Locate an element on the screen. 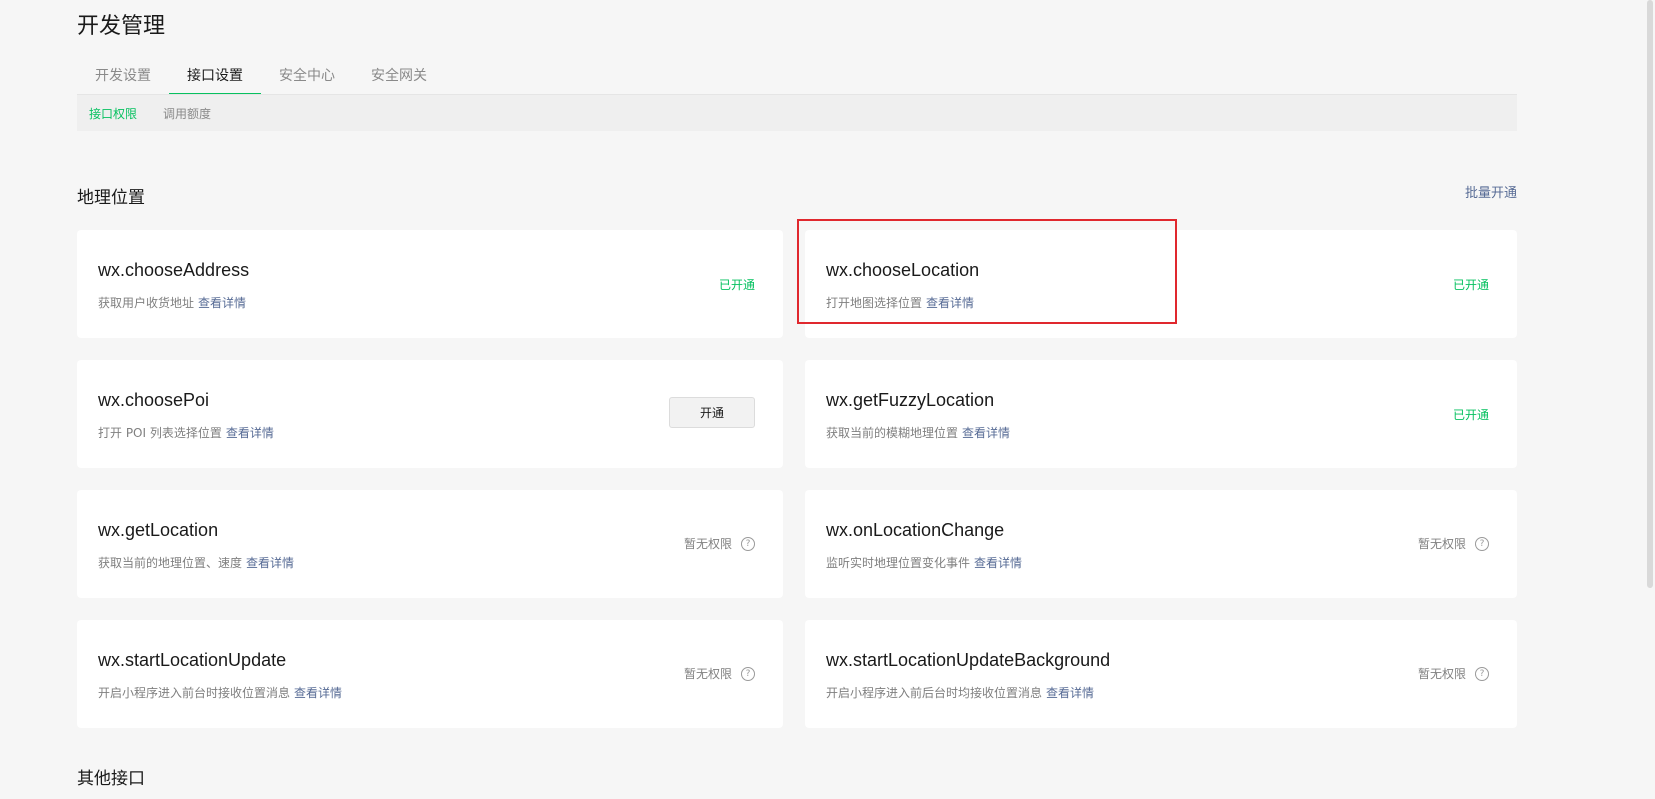  tab-security-gateway: 安全网关 is located at coordinates (399, 75).